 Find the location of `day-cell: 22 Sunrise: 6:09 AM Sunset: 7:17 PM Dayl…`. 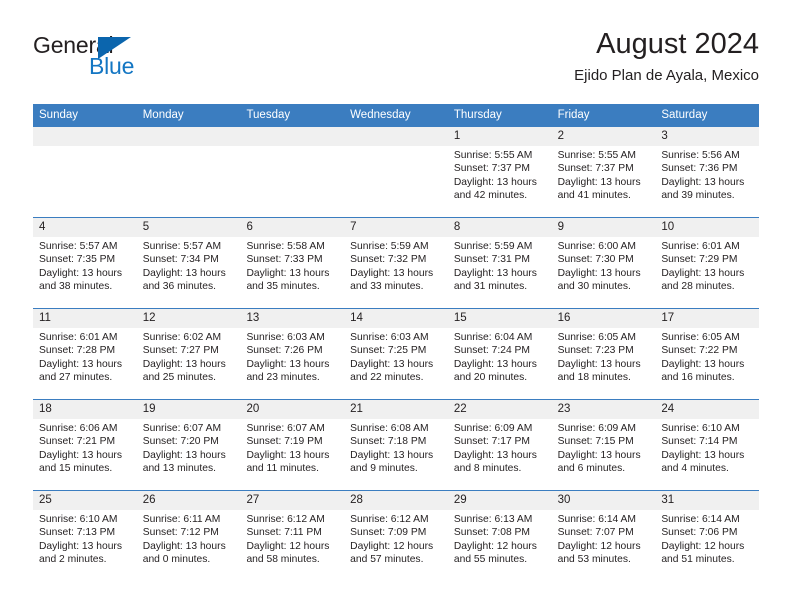

day-cell: 22 Sunrise: 6:09 AM Sunset: 7:17 PM Dayl… is located at coordinates (499, 445).